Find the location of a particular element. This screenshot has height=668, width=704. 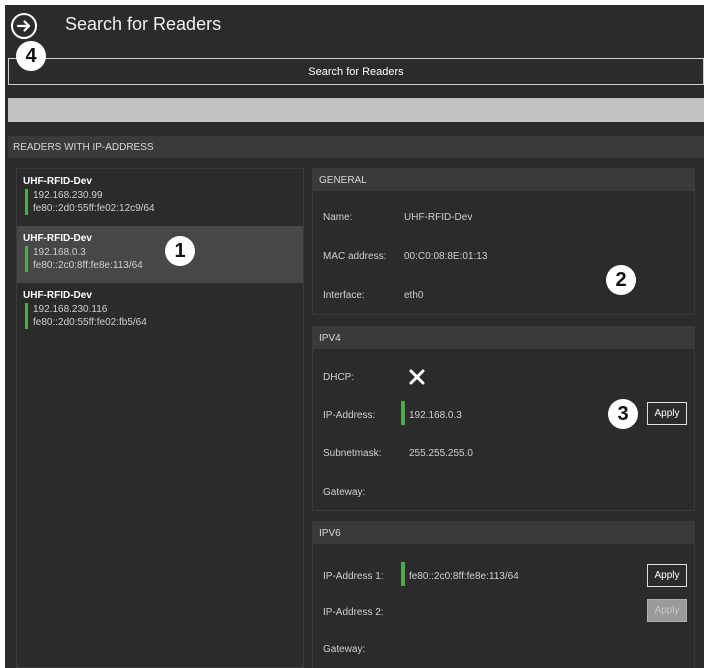

dhcp-label: DHCP: is located at coordinates (339, 377).